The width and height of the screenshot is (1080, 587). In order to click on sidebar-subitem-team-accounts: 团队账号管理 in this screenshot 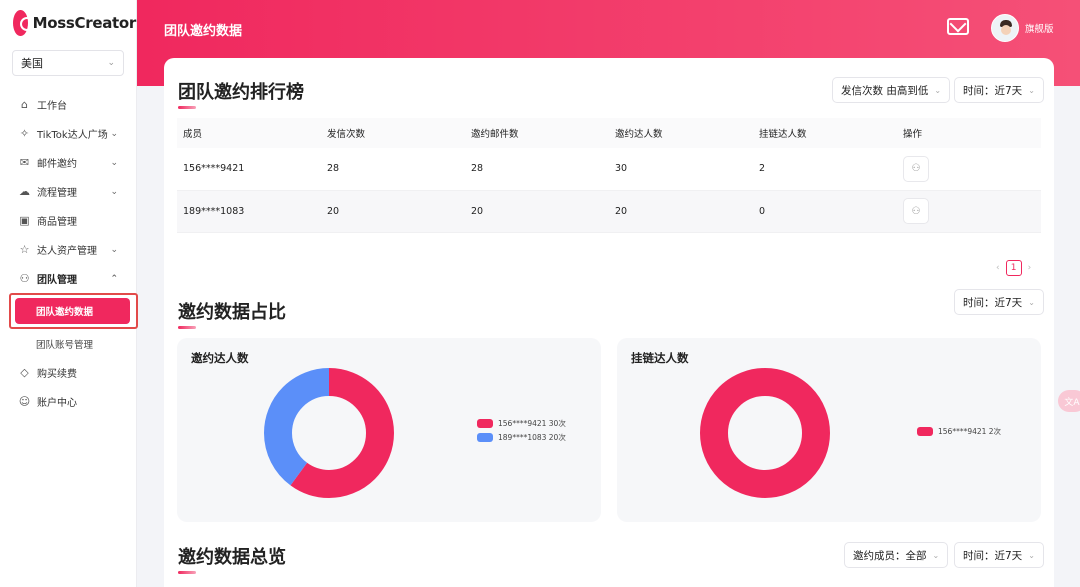, I will do `click(68, 343)`.